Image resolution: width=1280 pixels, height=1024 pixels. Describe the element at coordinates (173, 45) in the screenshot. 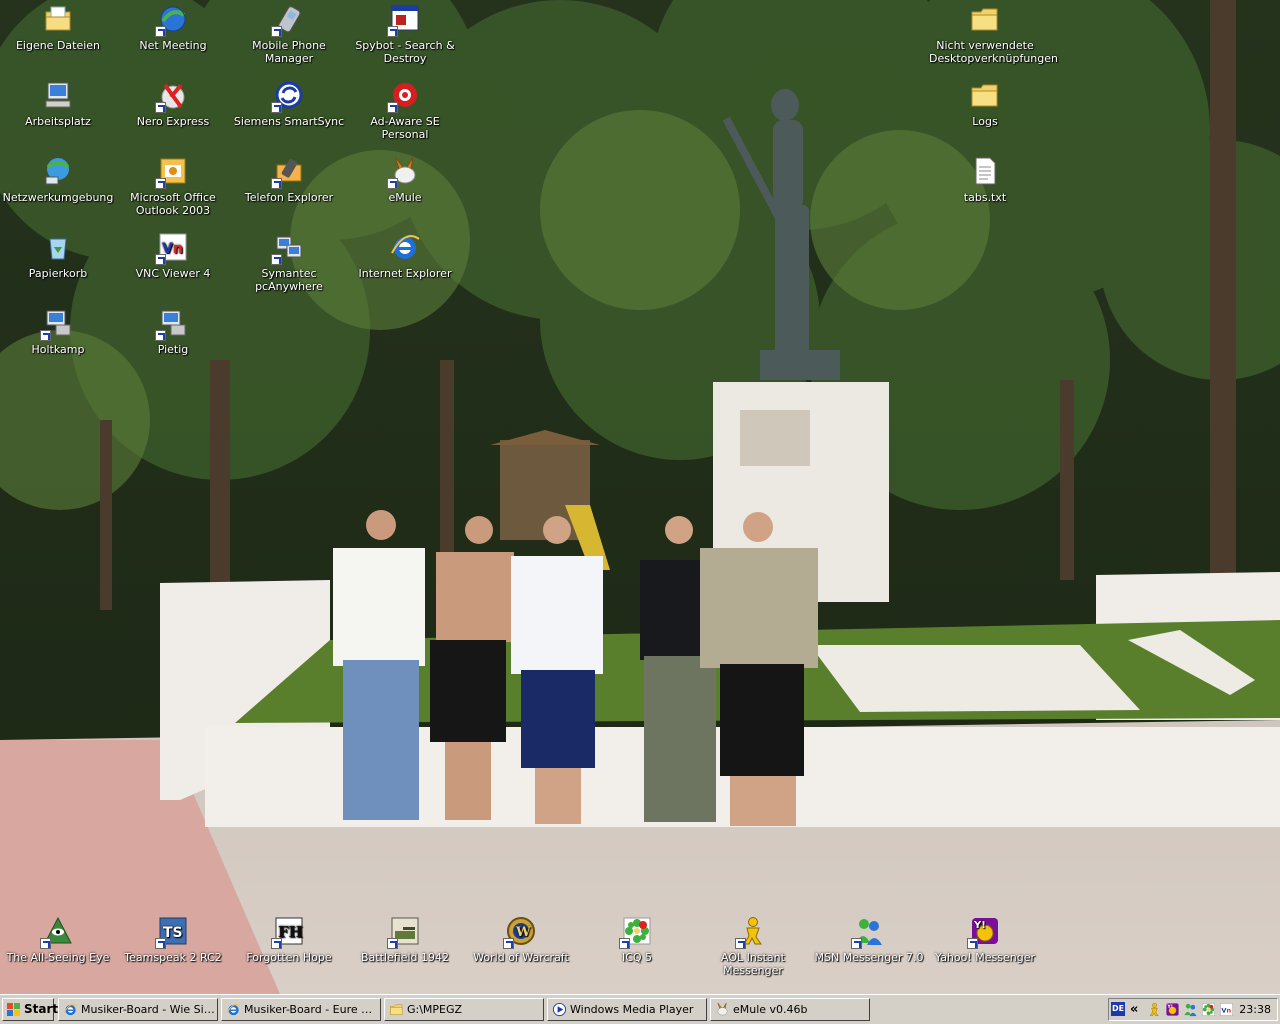

I see `desktop-icon-label: Net Meeting` at that location.